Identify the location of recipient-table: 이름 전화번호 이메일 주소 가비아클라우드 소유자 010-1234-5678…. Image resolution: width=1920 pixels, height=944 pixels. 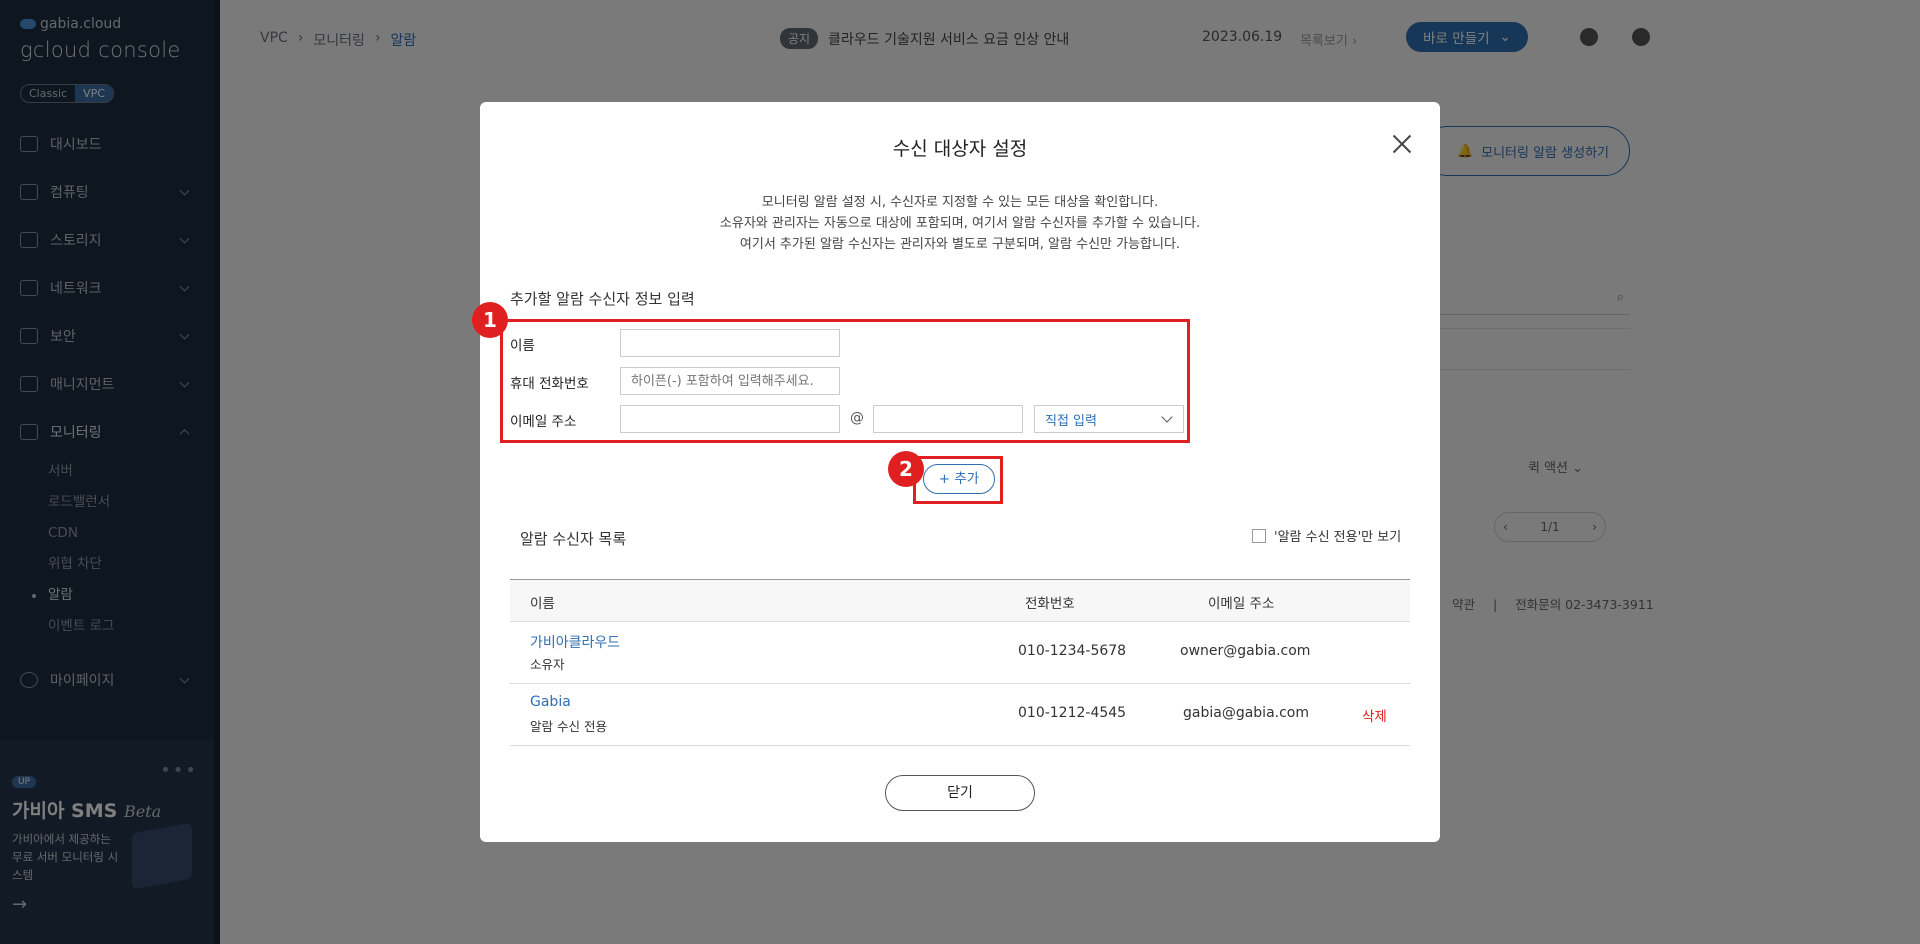
(960, 662).